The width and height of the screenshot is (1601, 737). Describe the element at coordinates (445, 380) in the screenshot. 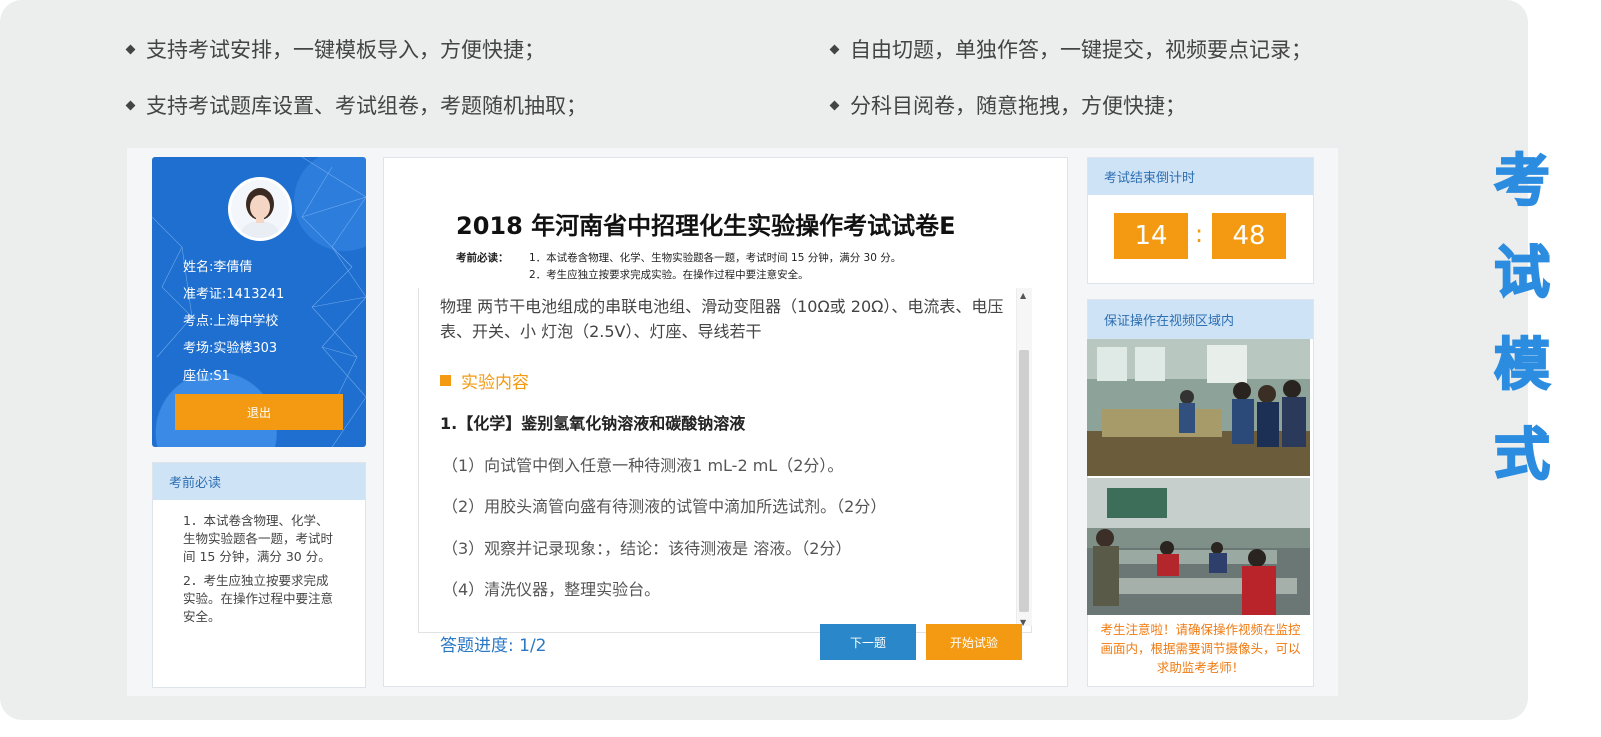

I see `square-icon` at that location.